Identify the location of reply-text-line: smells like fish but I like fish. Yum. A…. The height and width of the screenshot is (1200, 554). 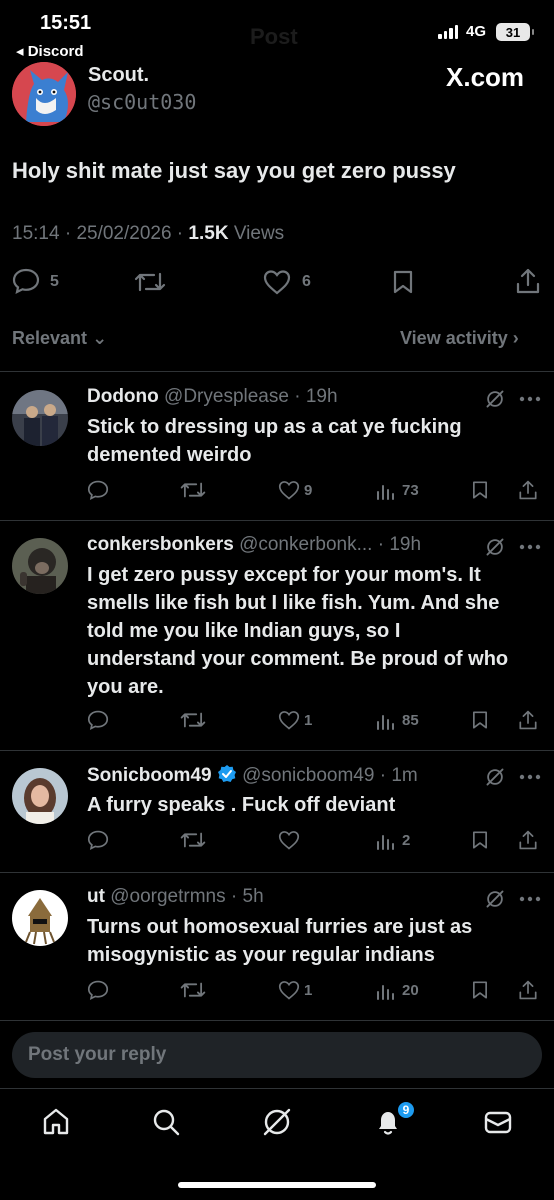
(293, 603).